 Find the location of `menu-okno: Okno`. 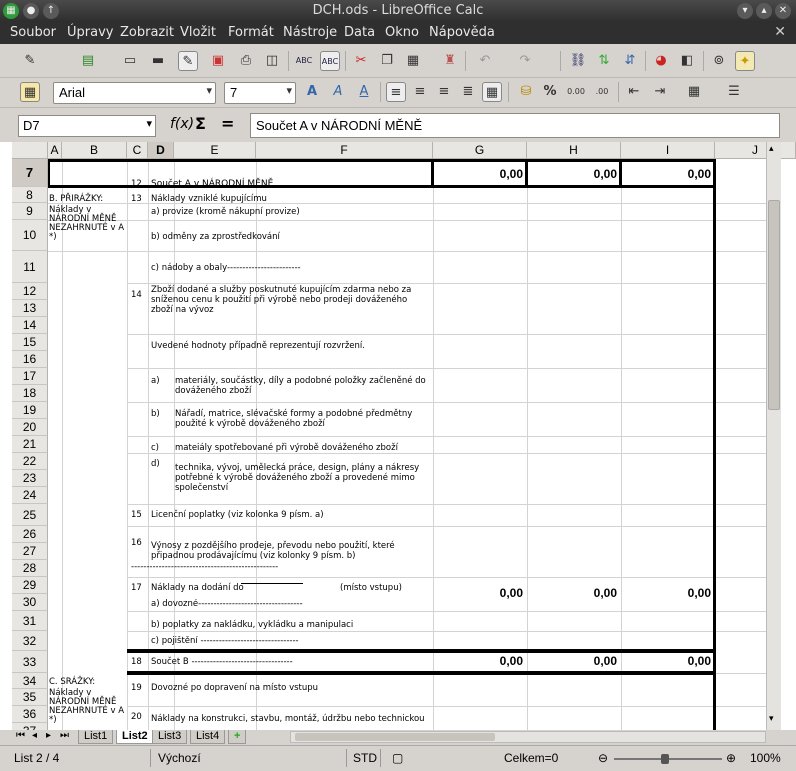

menu-okno: Okno is located at coordinates (402, 32).